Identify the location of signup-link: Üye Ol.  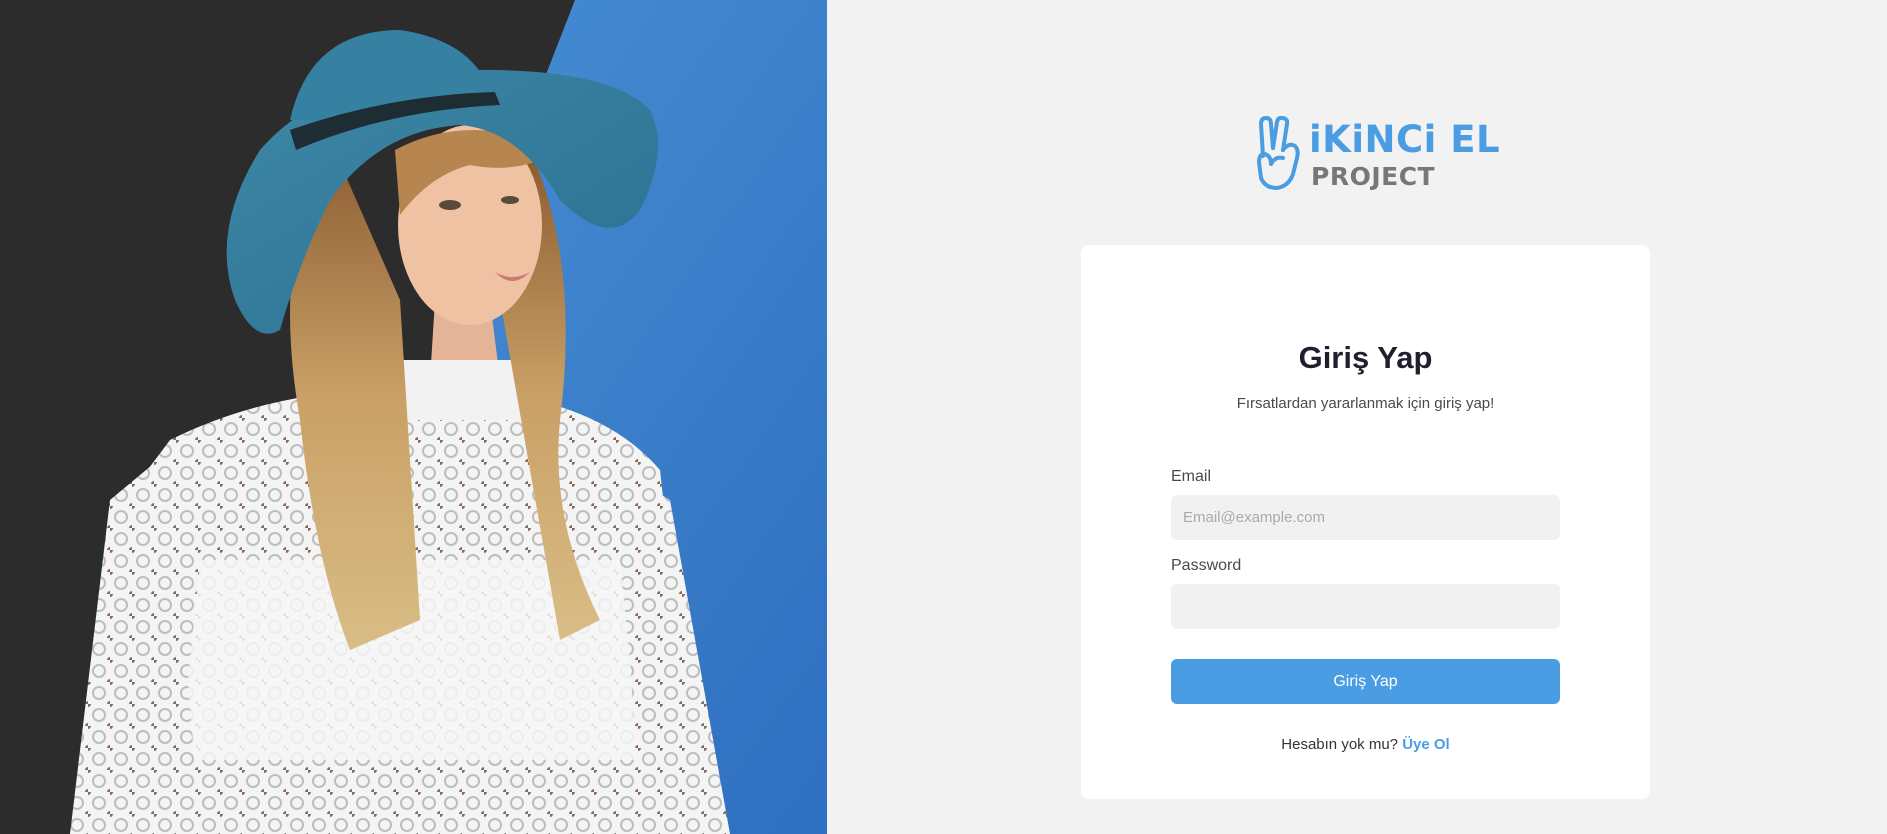
(1426, 744).